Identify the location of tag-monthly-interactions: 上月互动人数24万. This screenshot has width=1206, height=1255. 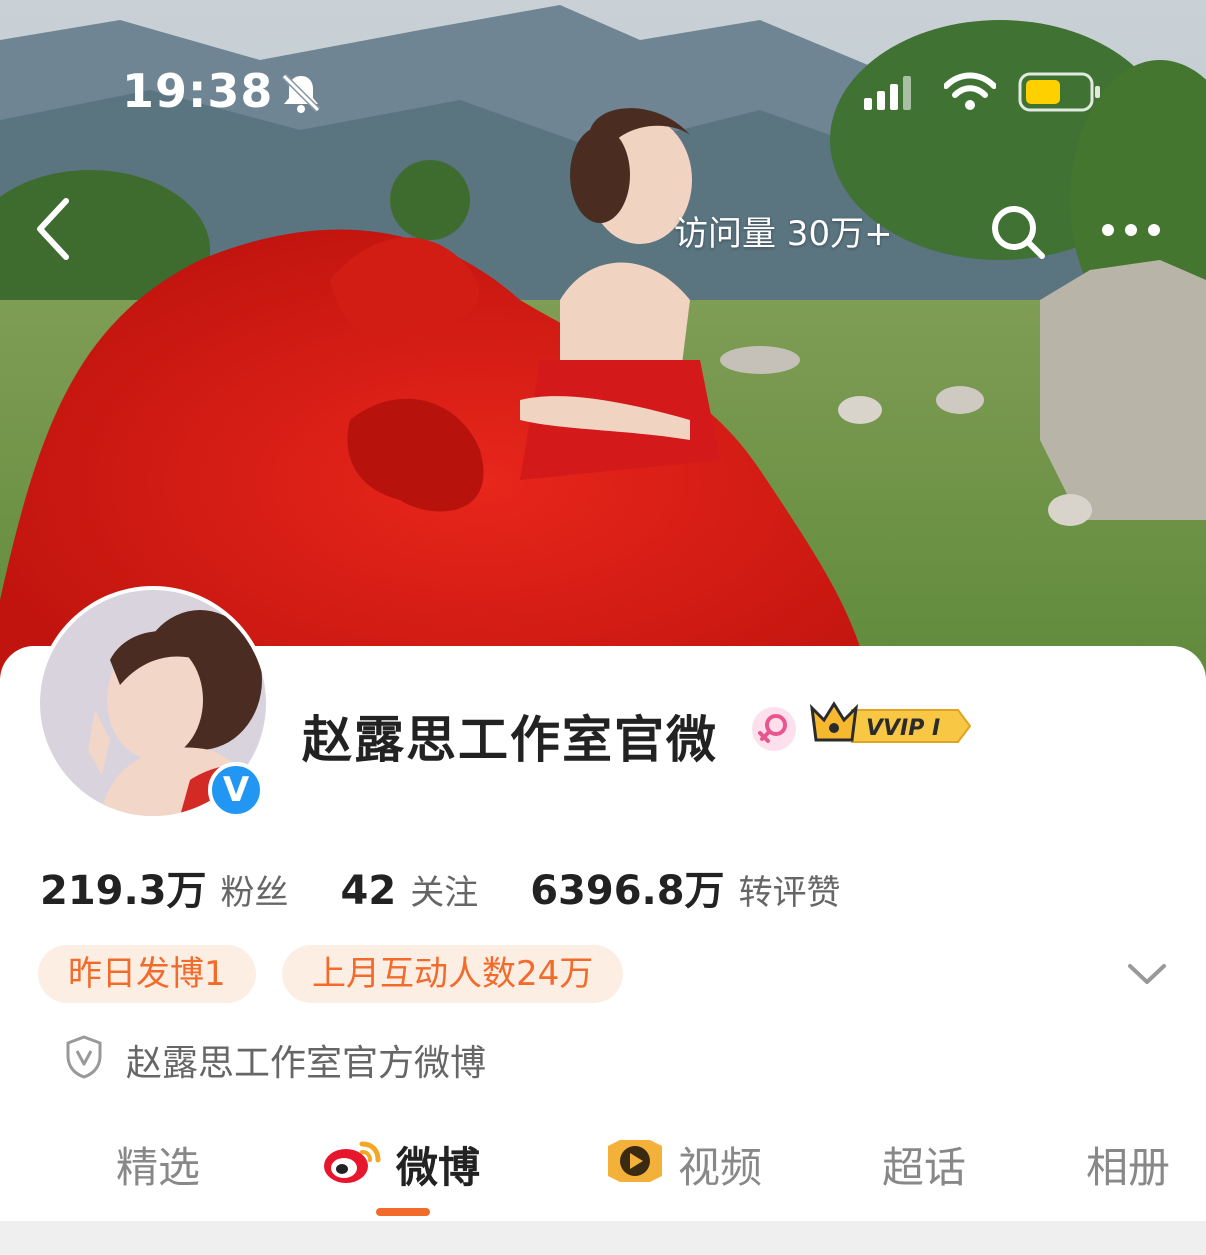
(453, 974).